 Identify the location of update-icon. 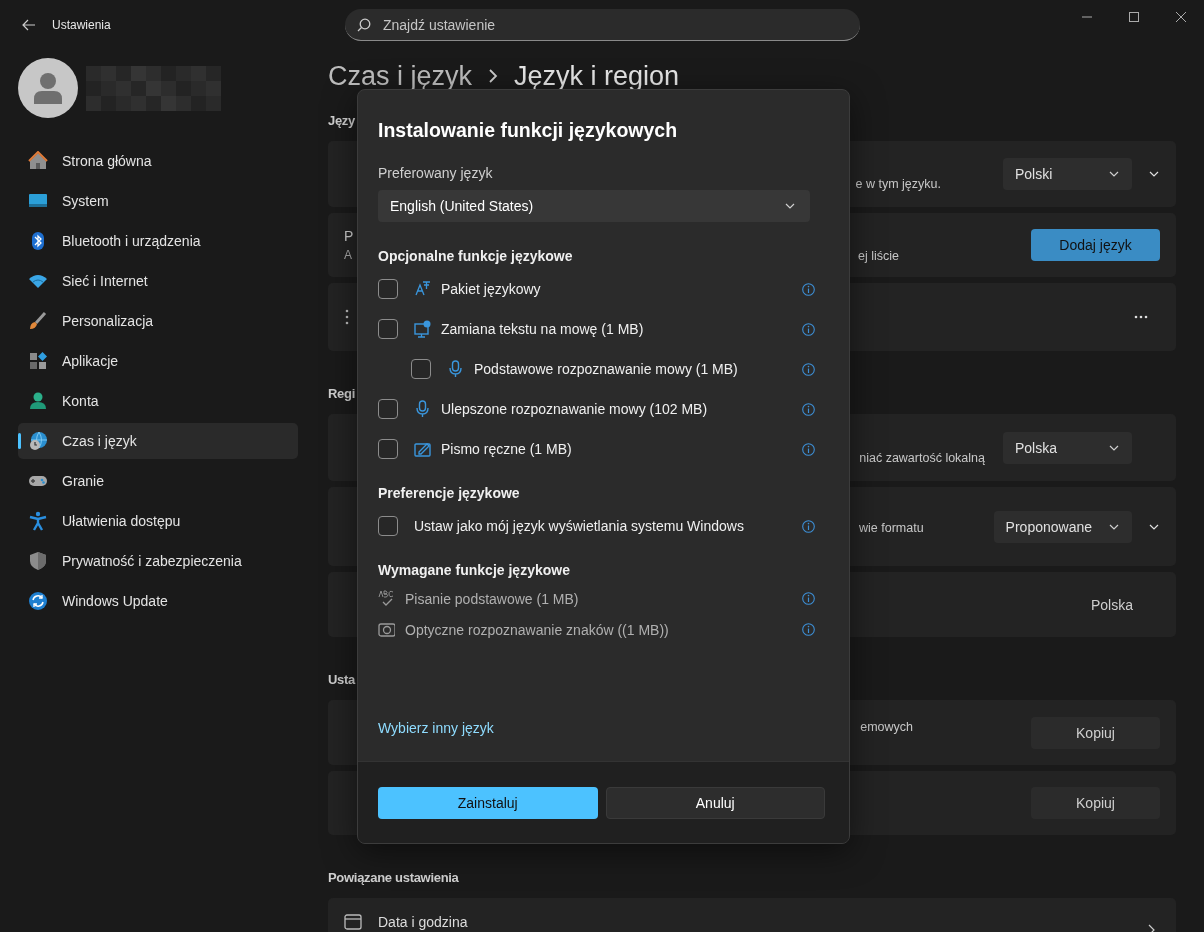
(38, 601).